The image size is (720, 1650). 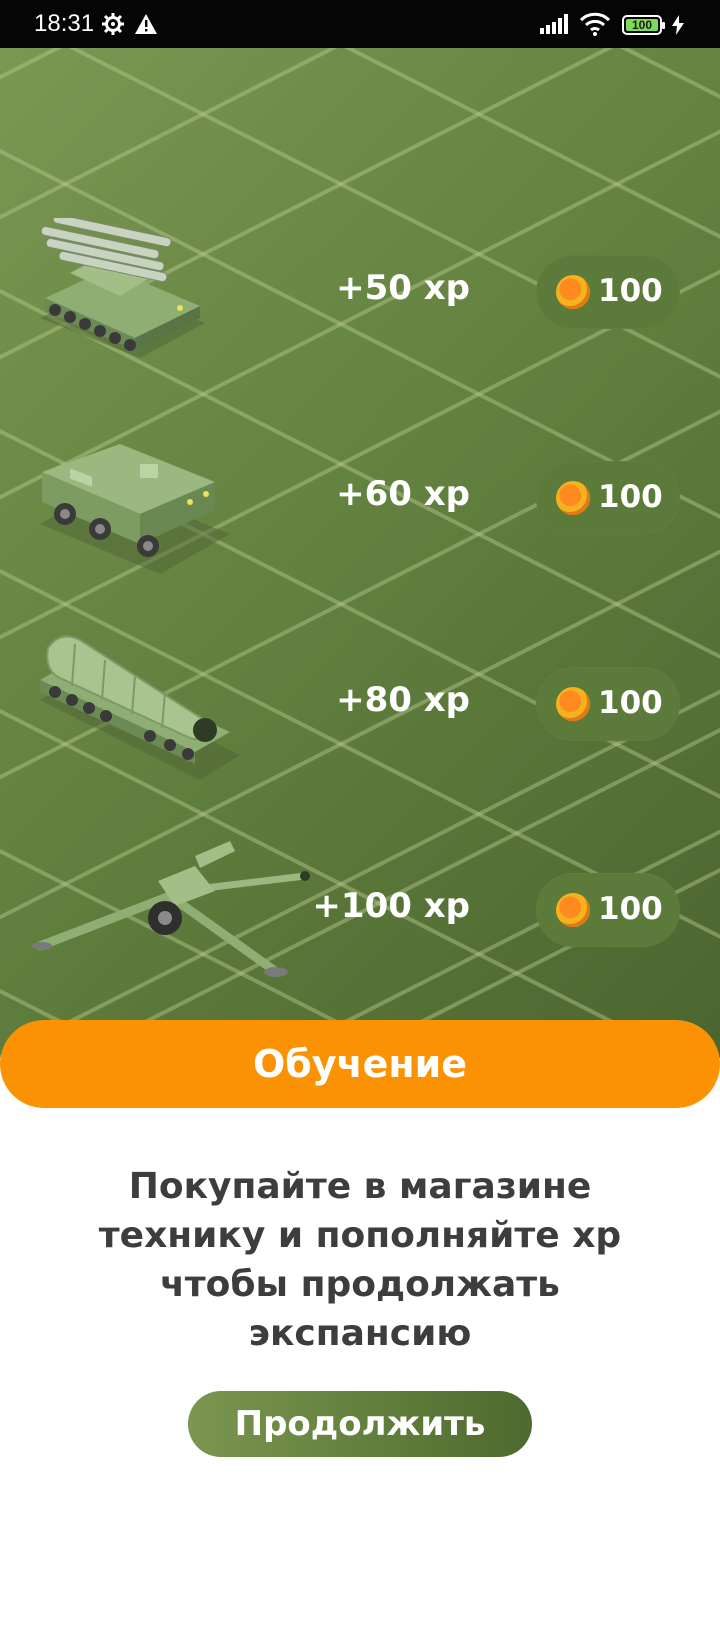 What do you see at coordinates (360, 1284) in the screenshot?
I see `message-line: чтобы продолжать` at bounding box center [360, 1284].